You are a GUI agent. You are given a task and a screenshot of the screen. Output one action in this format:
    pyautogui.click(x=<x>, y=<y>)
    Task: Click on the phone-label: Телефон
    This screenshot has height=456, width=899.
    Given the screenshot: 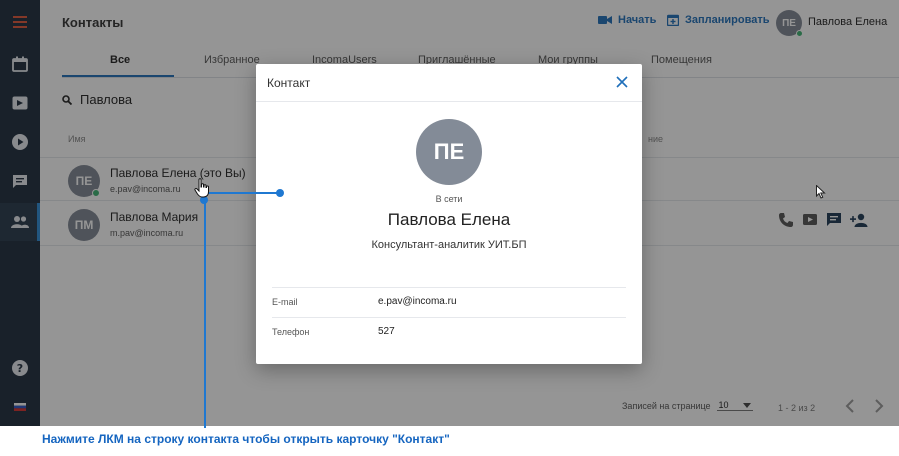 What is the action you would take?
    pyautogui.click(x=291, y=332)
    